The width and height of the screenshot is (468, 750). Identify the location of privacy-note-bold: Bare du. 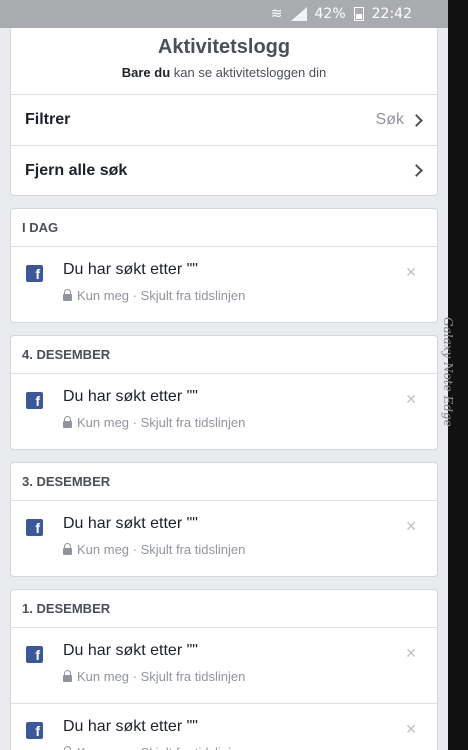
(146, 72).